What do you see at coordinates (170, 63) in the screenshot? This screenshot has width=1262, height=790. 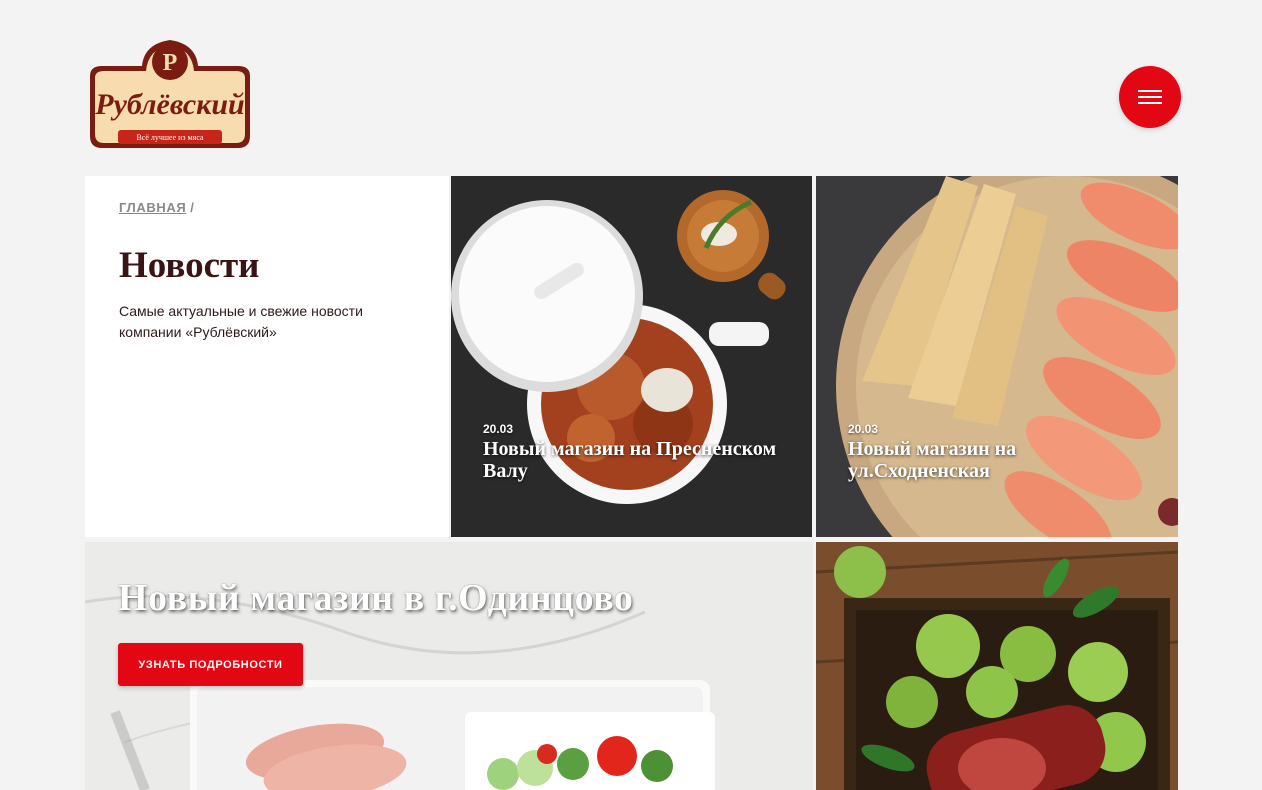 I see `svg-text: Р` at bounding box center [170, 63].